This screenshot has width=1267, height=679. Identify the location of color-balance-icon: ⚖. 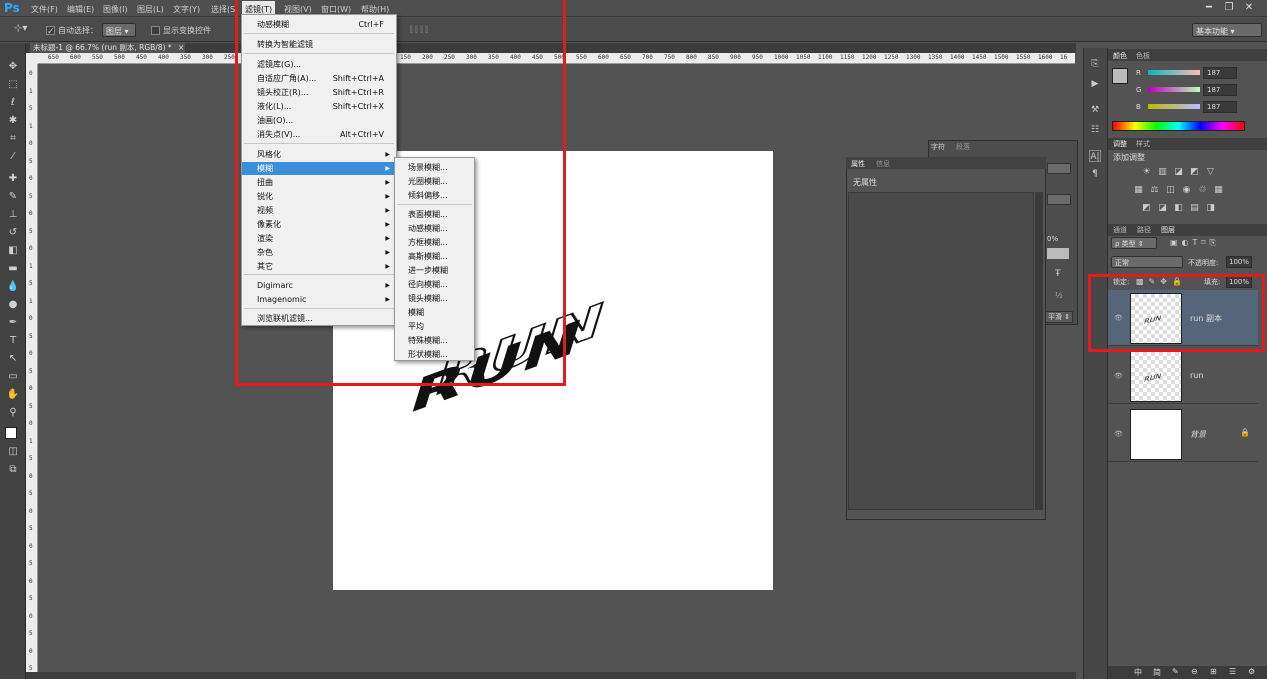
(1154, 190).